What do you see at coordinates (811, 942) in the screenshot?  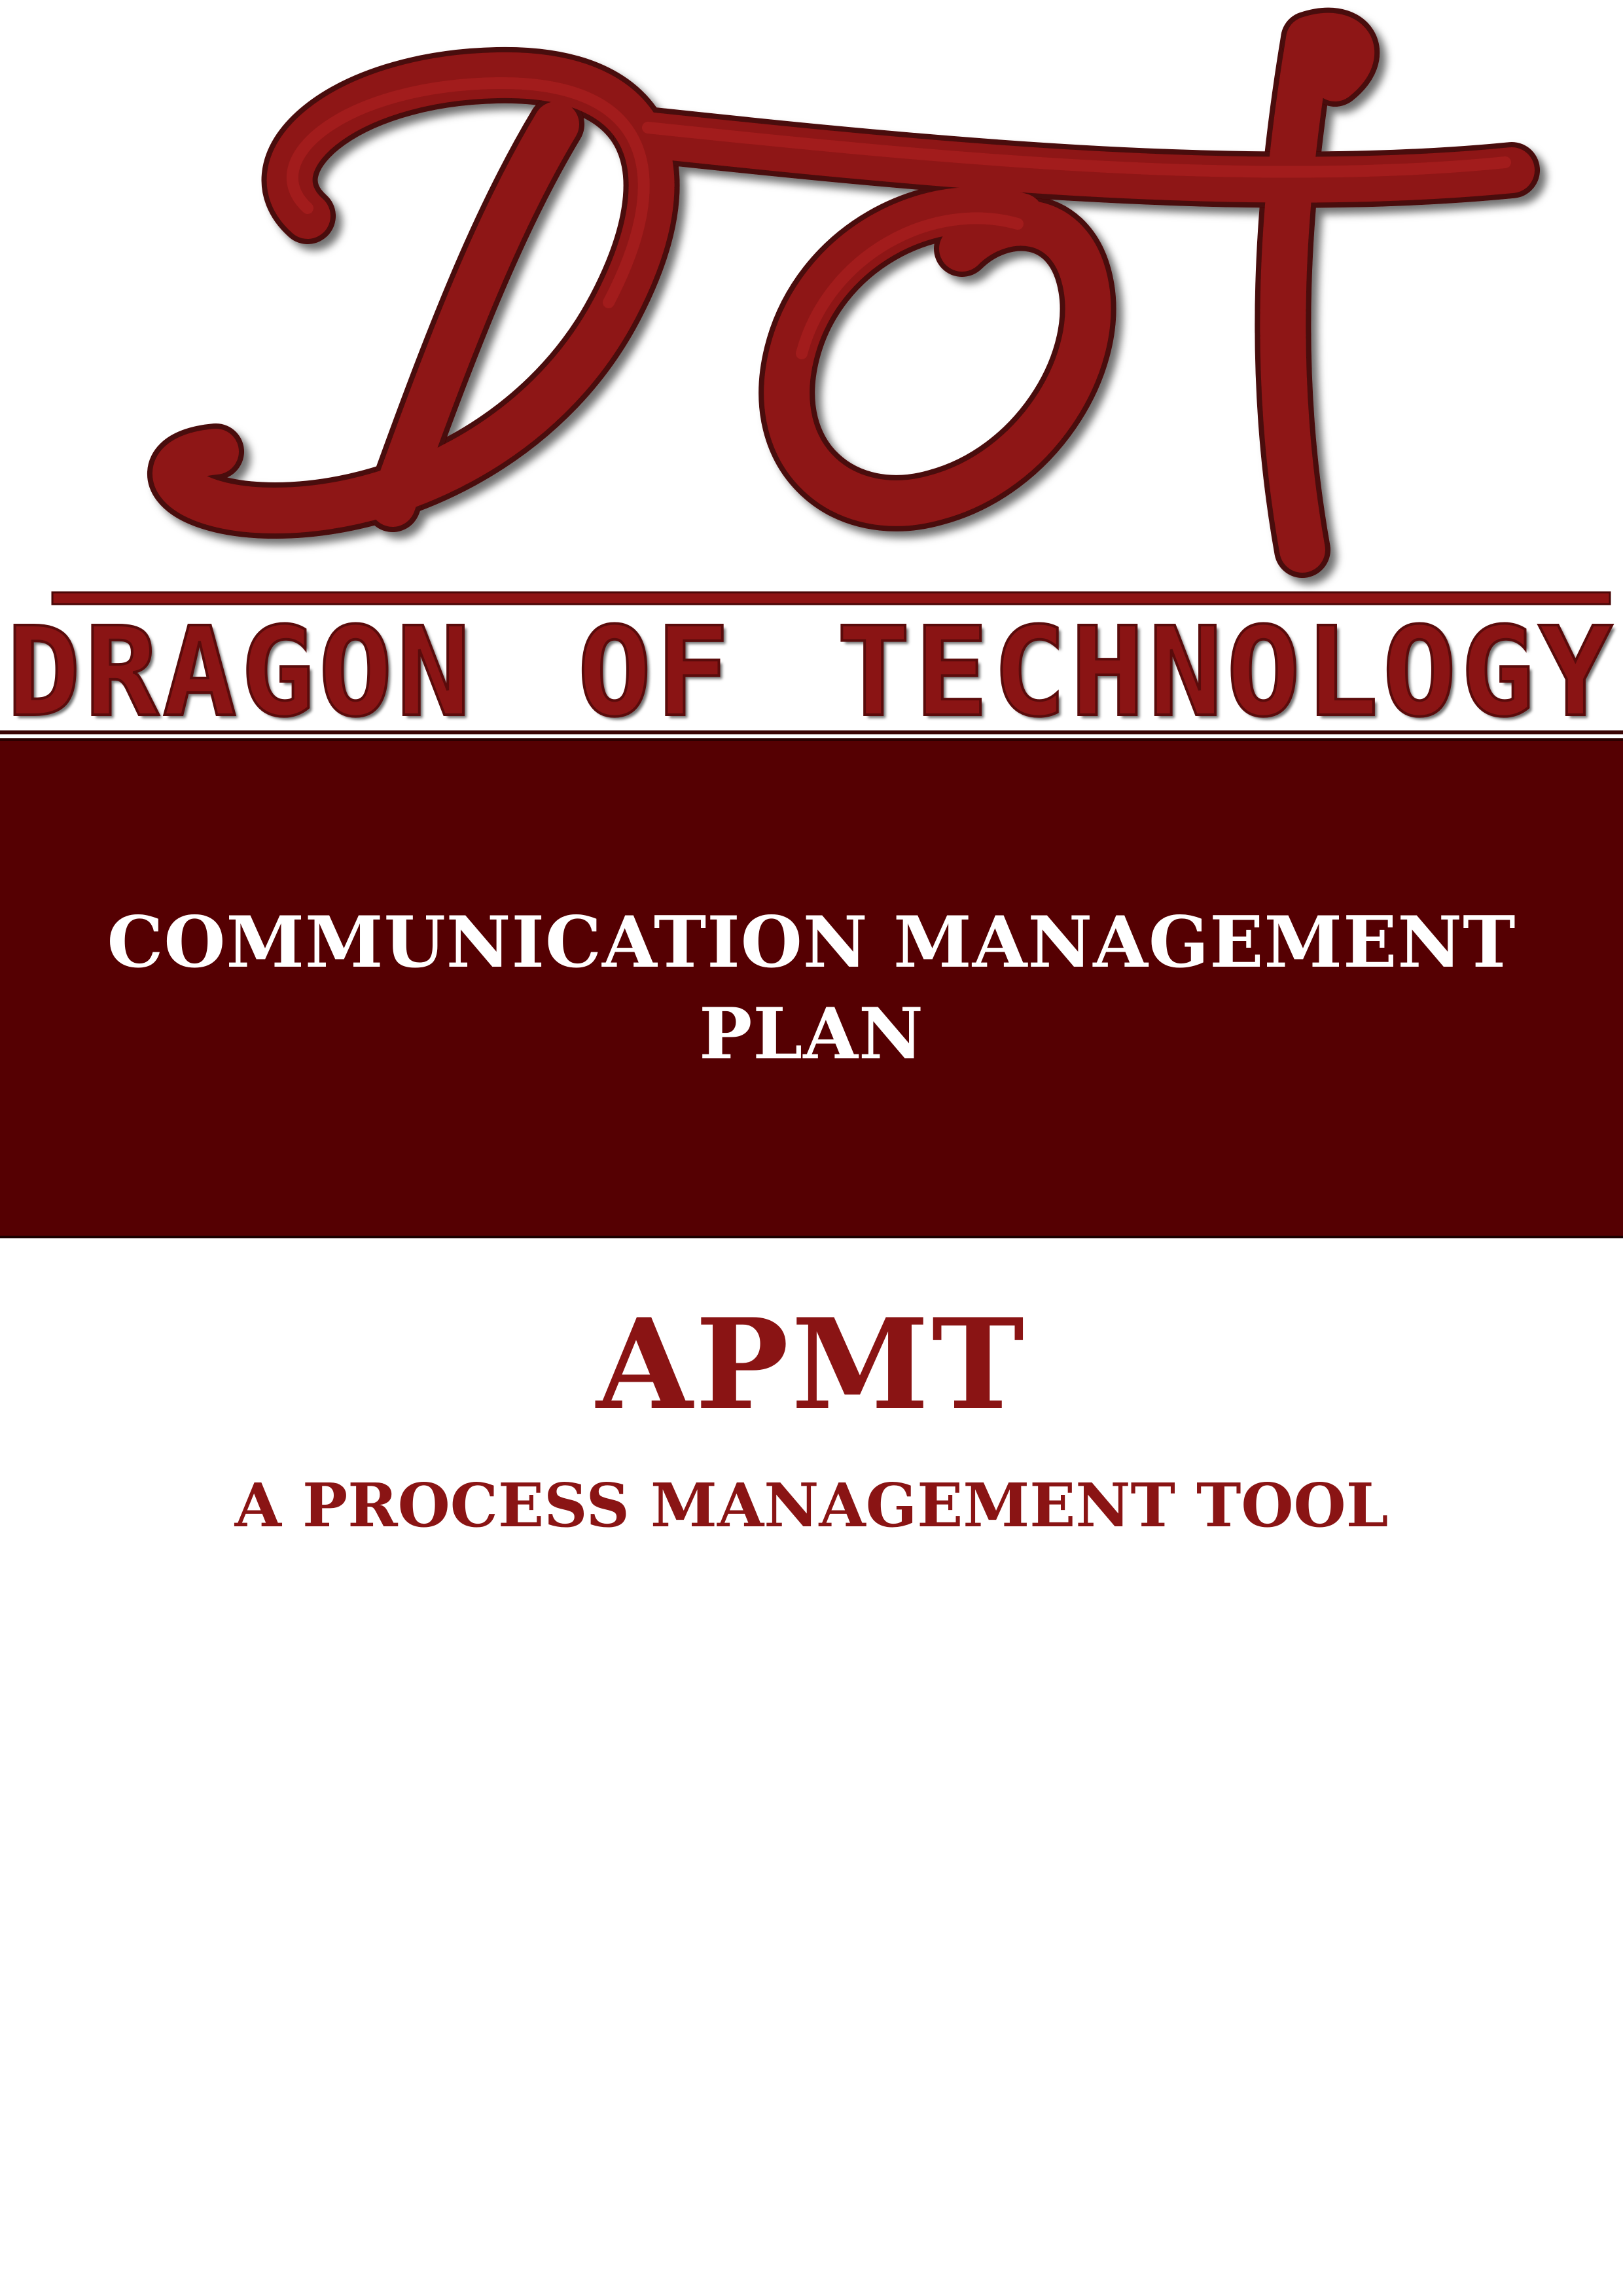 I see `document-title-line-1: COMMUNICATION MANAGEMENT` at bounding box center [811, 942].